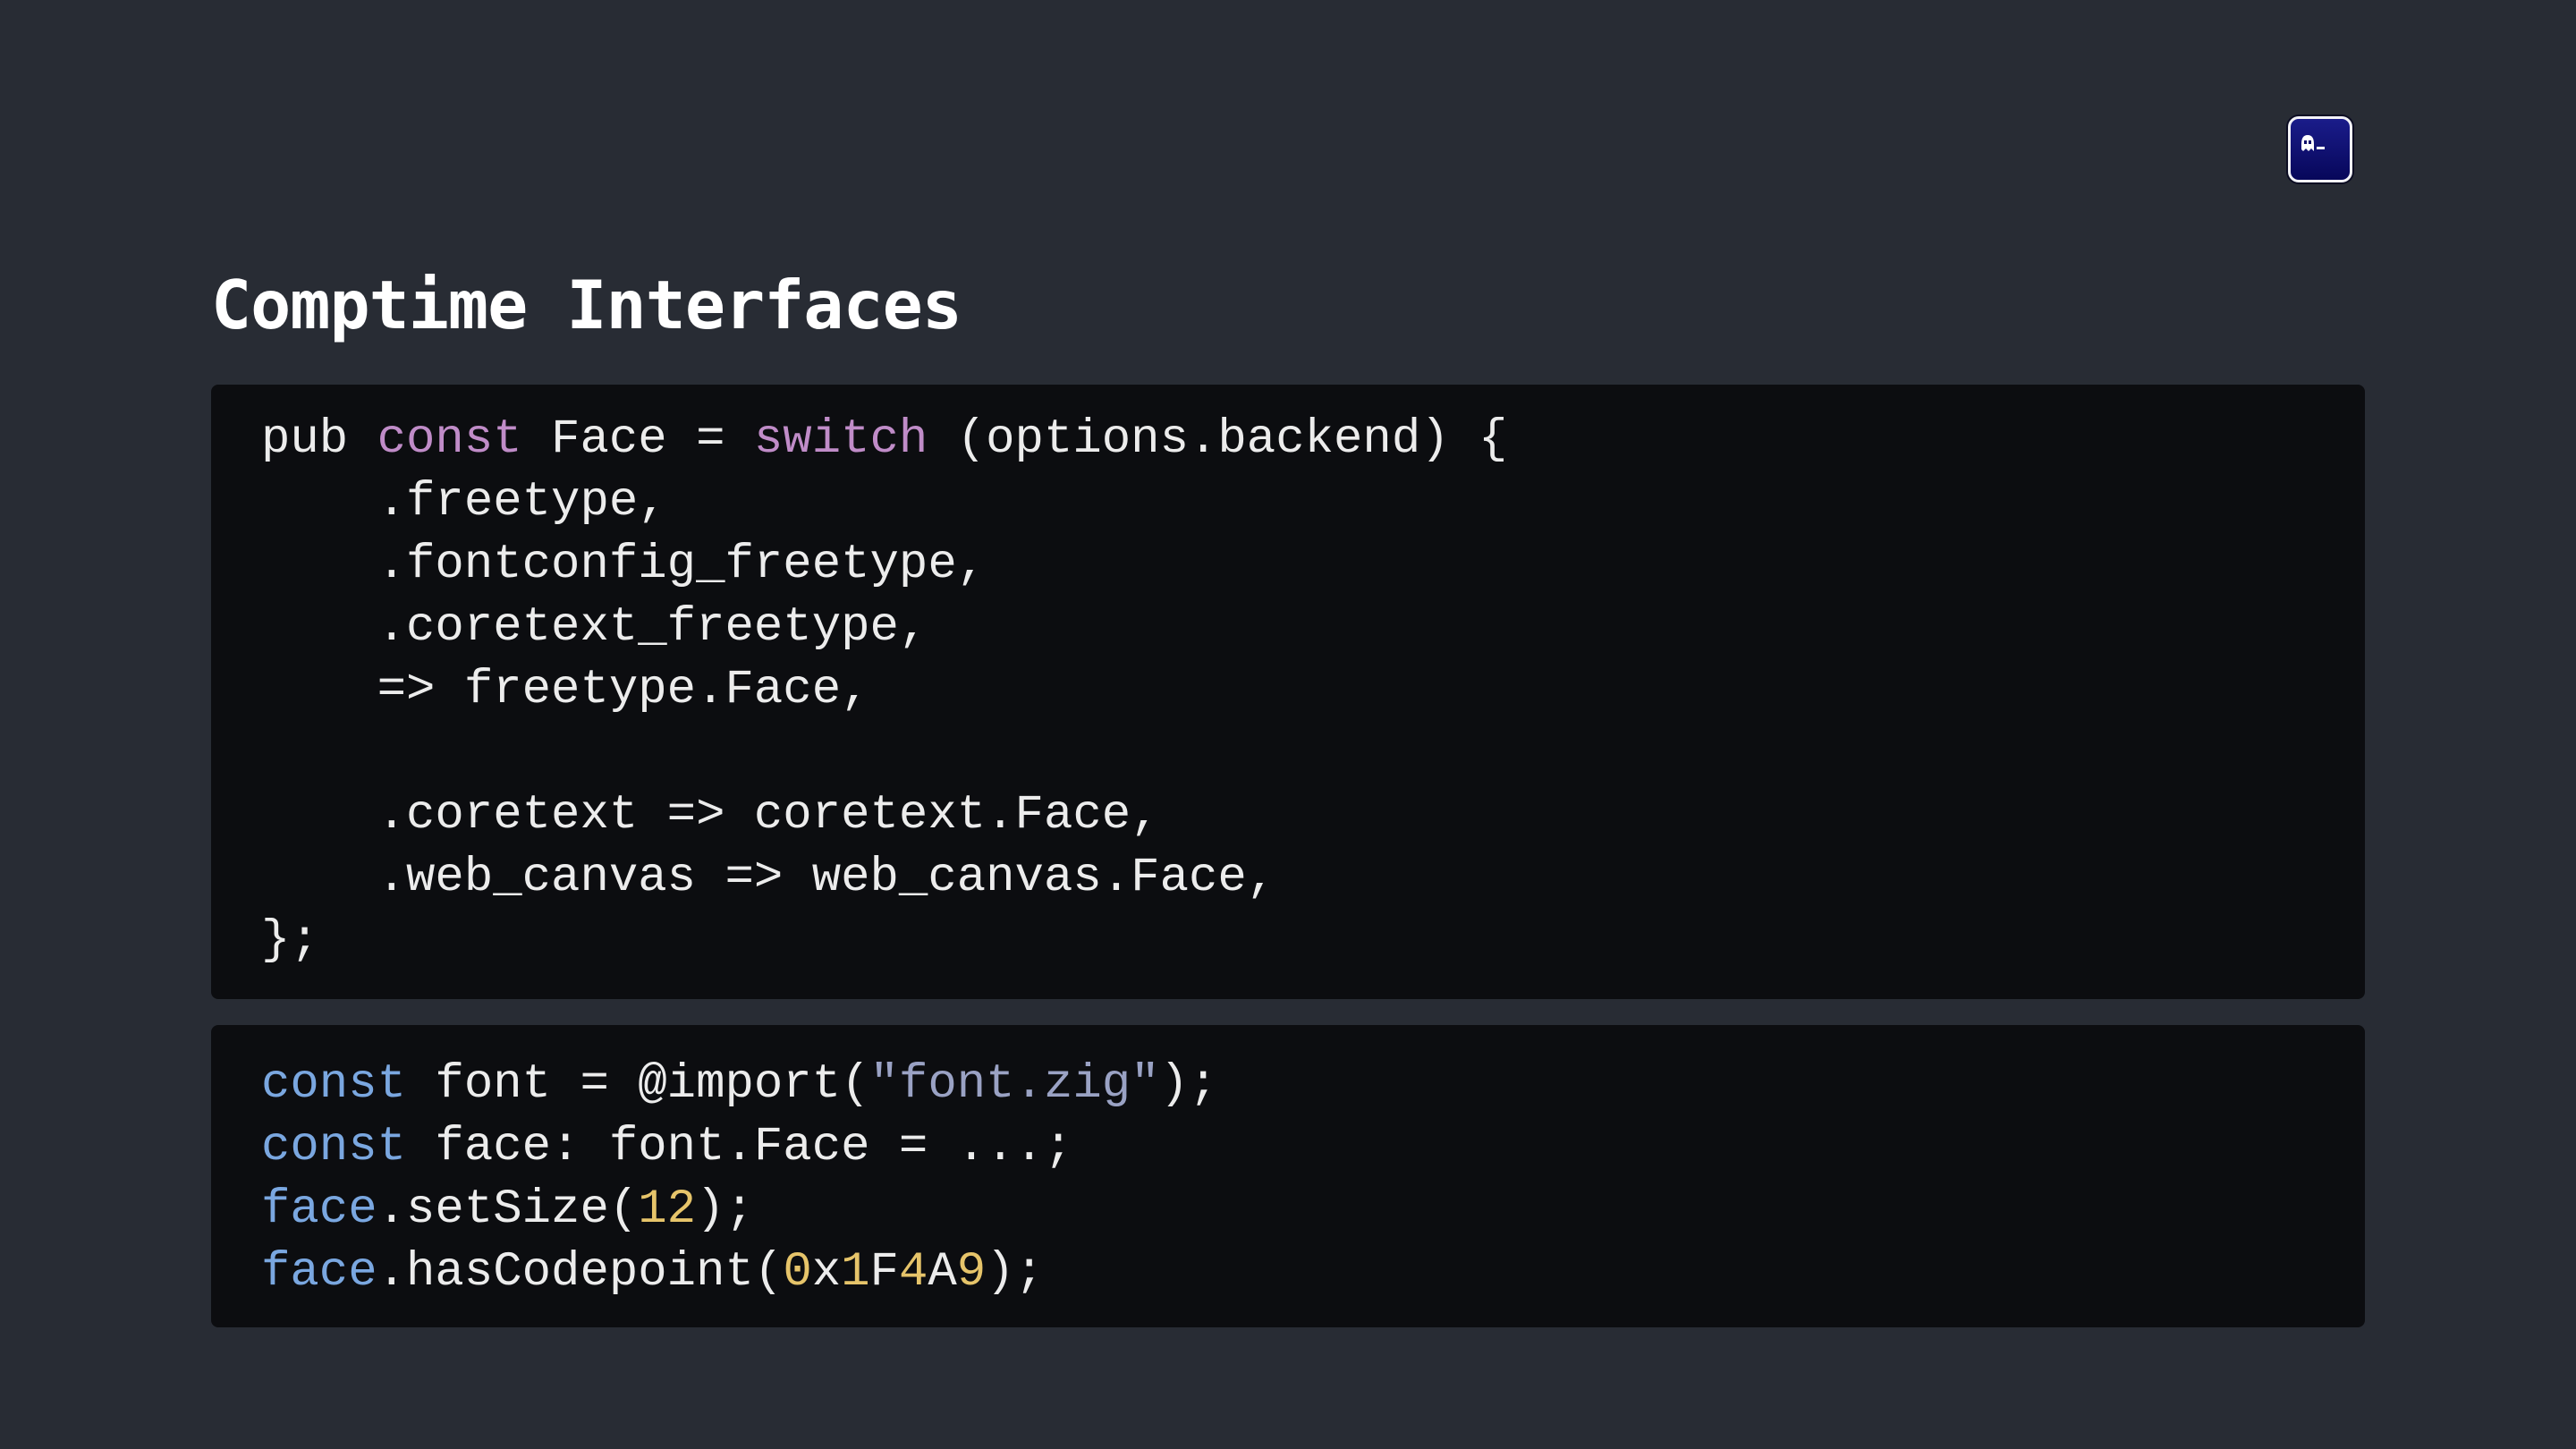 This screenshot has height=1449, width=2576. I want to click on code-token: pub, so click(319, 439).